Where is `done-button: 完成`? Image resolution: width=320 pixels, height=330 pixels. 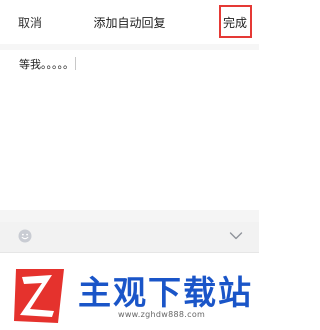 done-button: 完成 is located at coordinates (235, 22).